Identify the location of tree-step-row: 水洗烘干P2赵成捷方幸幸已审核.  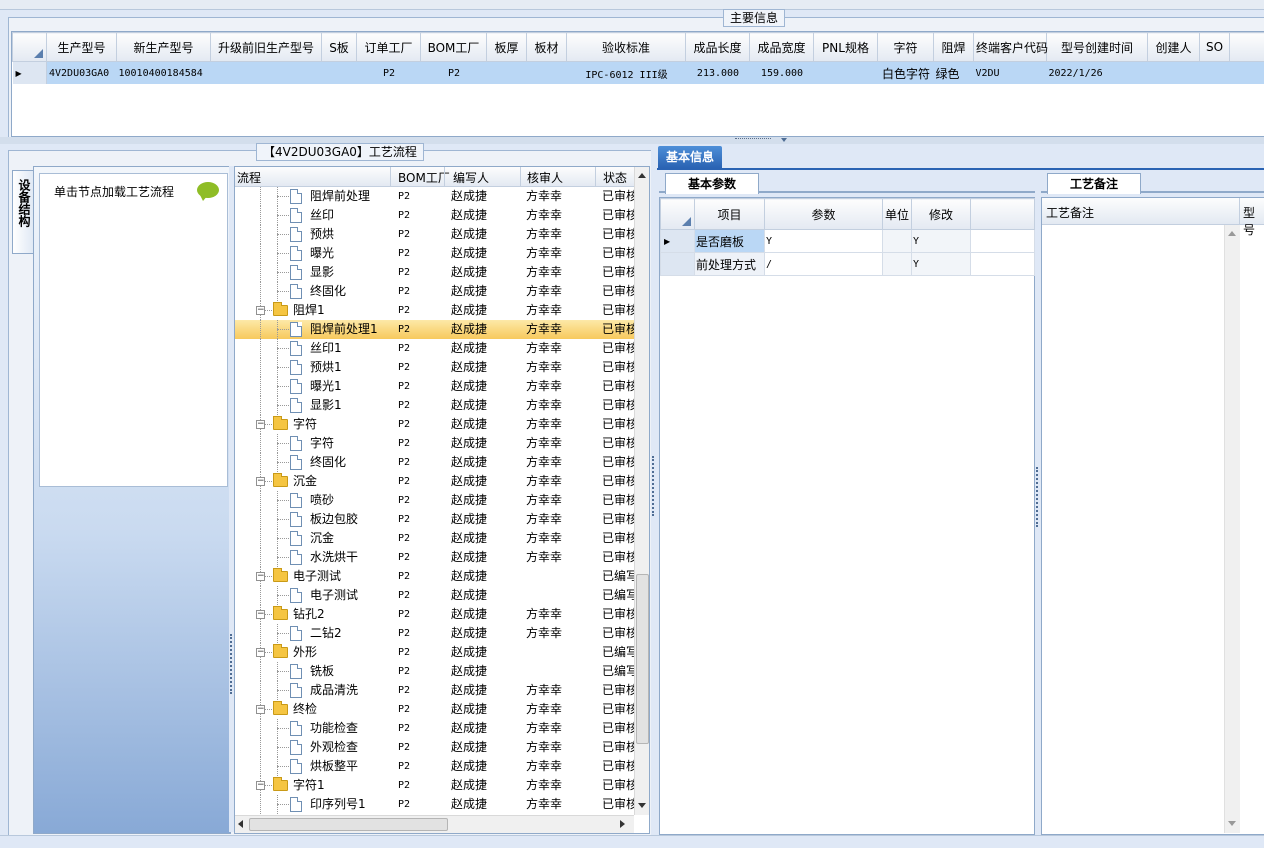
(435, 557).